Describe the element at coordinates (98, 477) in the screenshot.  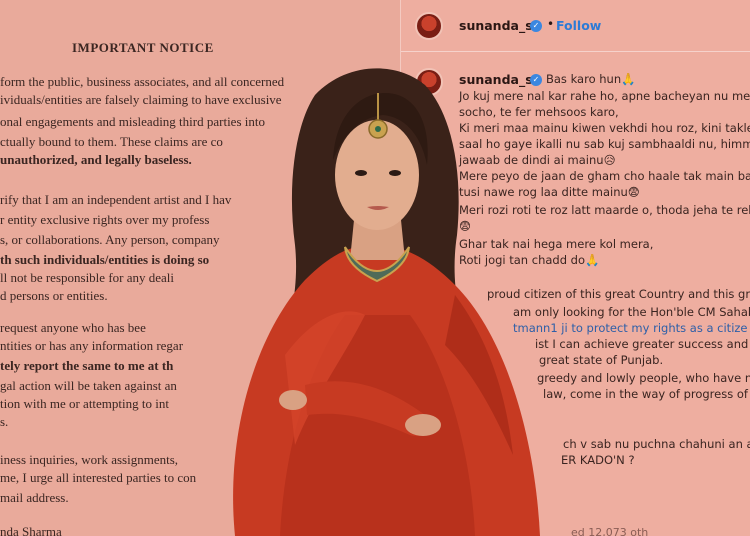
I see `notice-line: me, I urge all interested parties to con` at that location.